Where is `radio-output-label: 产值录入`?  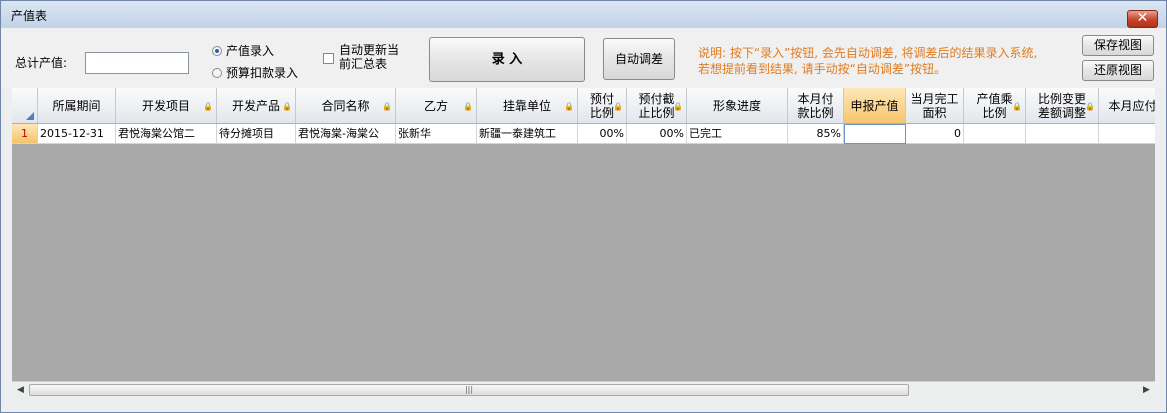
radio-output-label: 产值录入 is located at coordinates (250, 51).